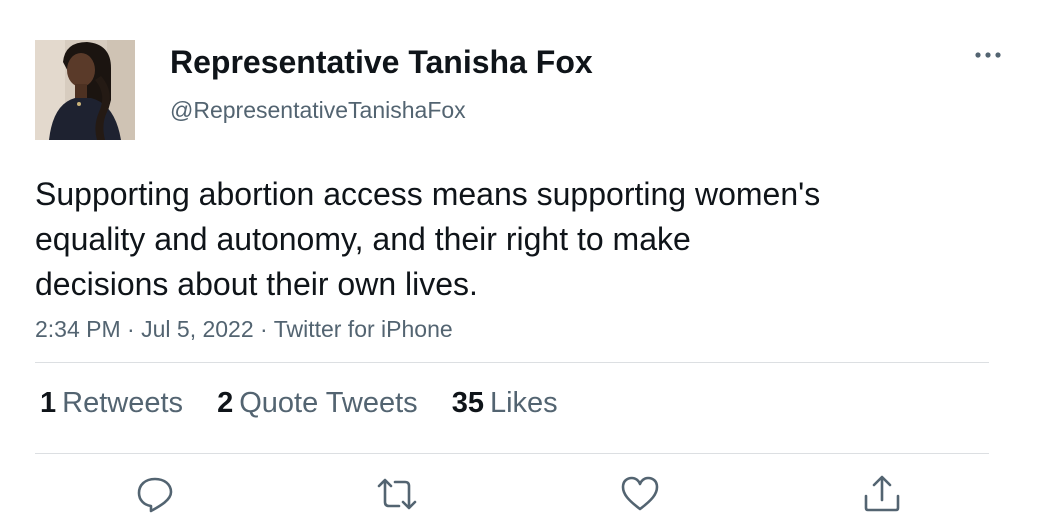  I want to click on like-button, so click(640, 494).